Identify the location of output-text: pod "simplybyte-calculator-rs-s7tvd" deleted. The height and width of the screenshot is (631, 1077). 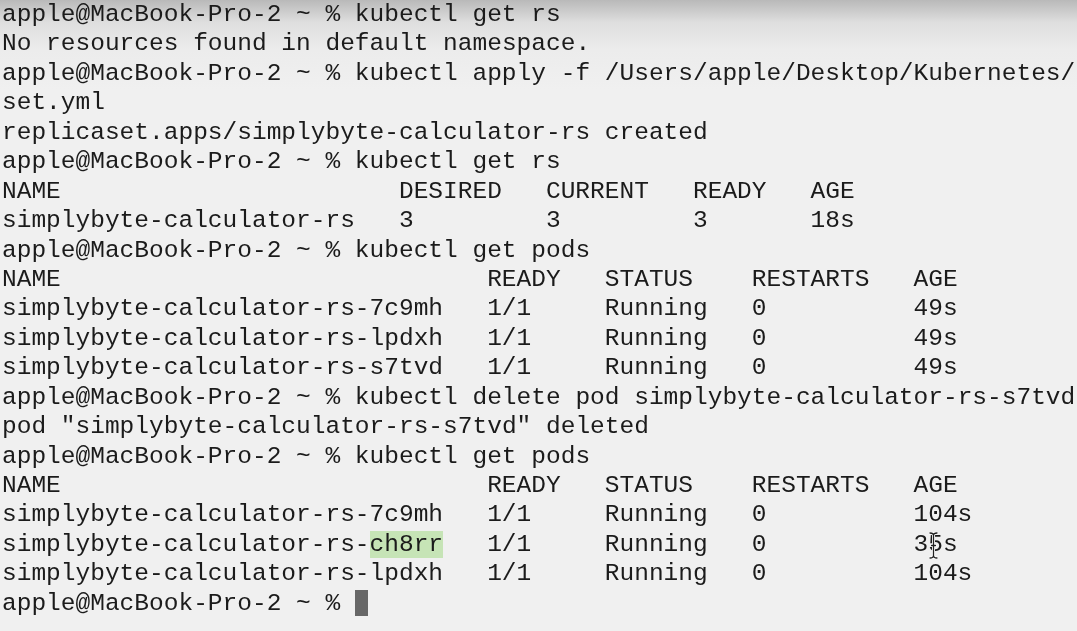
(325, 427).